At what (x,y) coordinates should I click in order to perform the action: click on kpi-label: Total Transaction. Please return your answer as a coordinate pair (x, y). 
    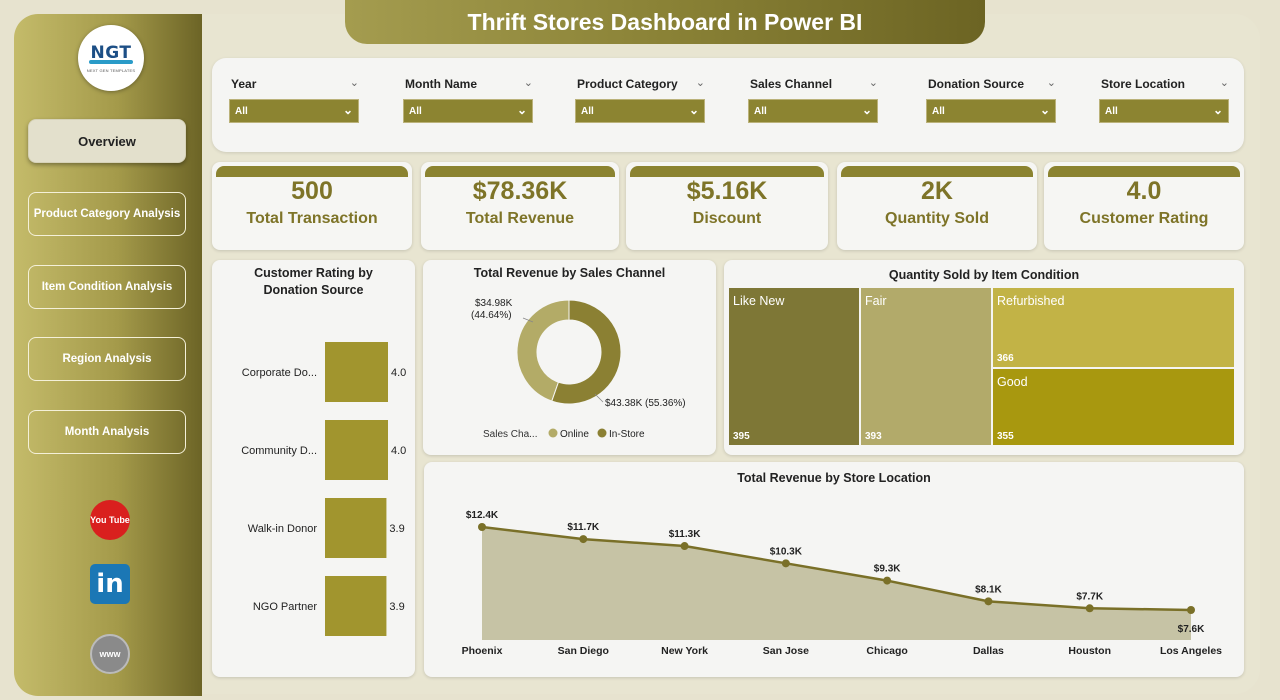
    Looking at the image, I should click on (312, 218).